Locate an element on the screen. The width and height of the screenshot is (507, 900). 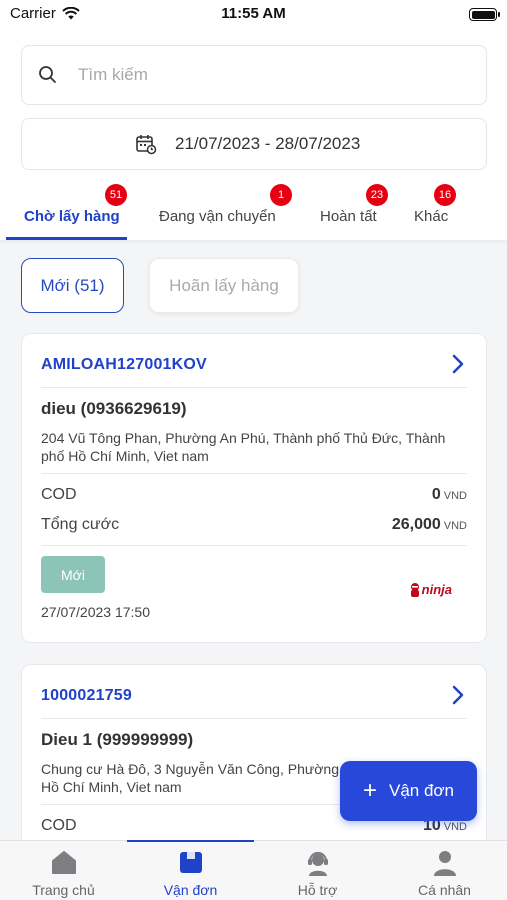
nav-ca-nhan: Cá nhân is located at coordinates (444, 870).